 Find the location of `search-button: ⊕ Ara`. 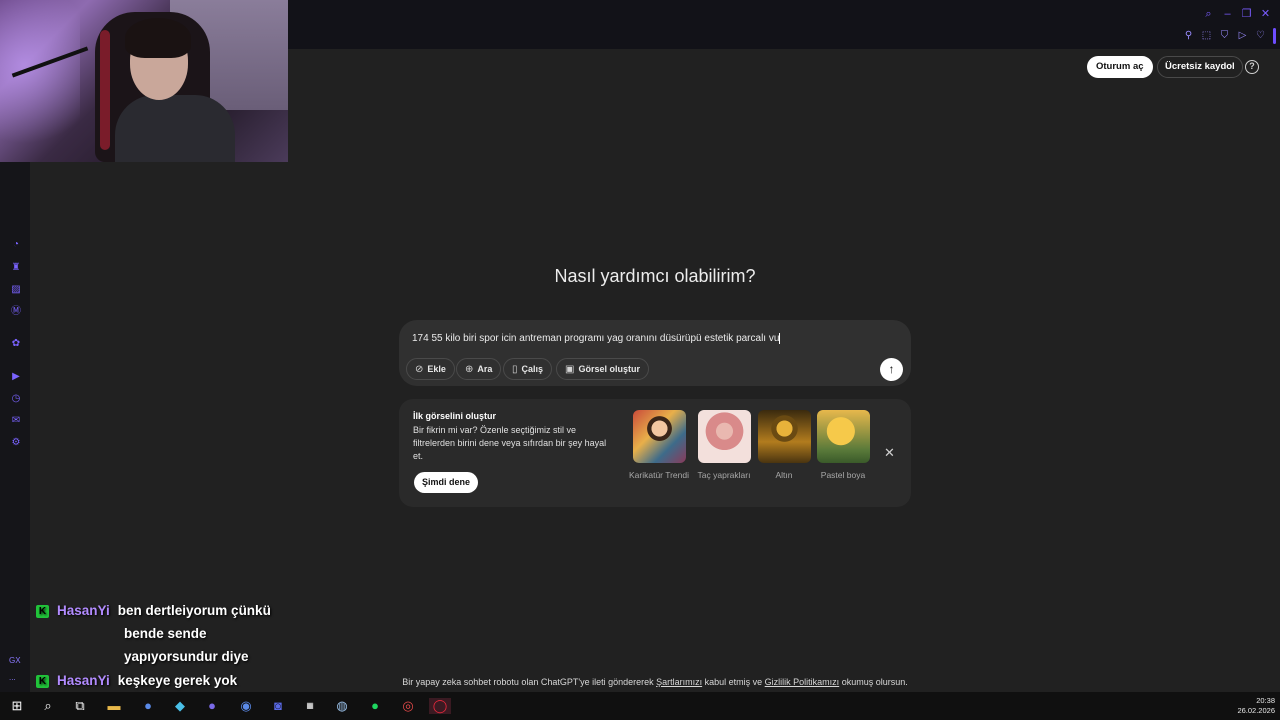

search-button: ⊕ Ara is located at coordinates (479, 369).